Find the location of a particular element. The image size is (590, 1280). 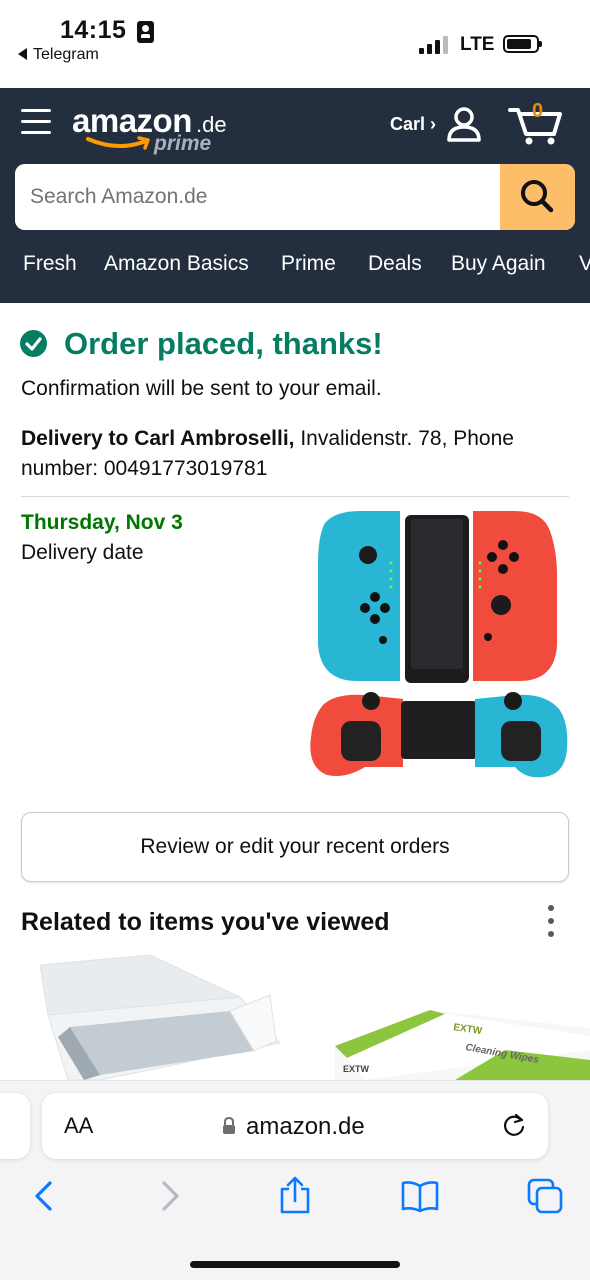

confirmation-note: Confirmation will be sent to your email. is located at coordinates (201, 388).